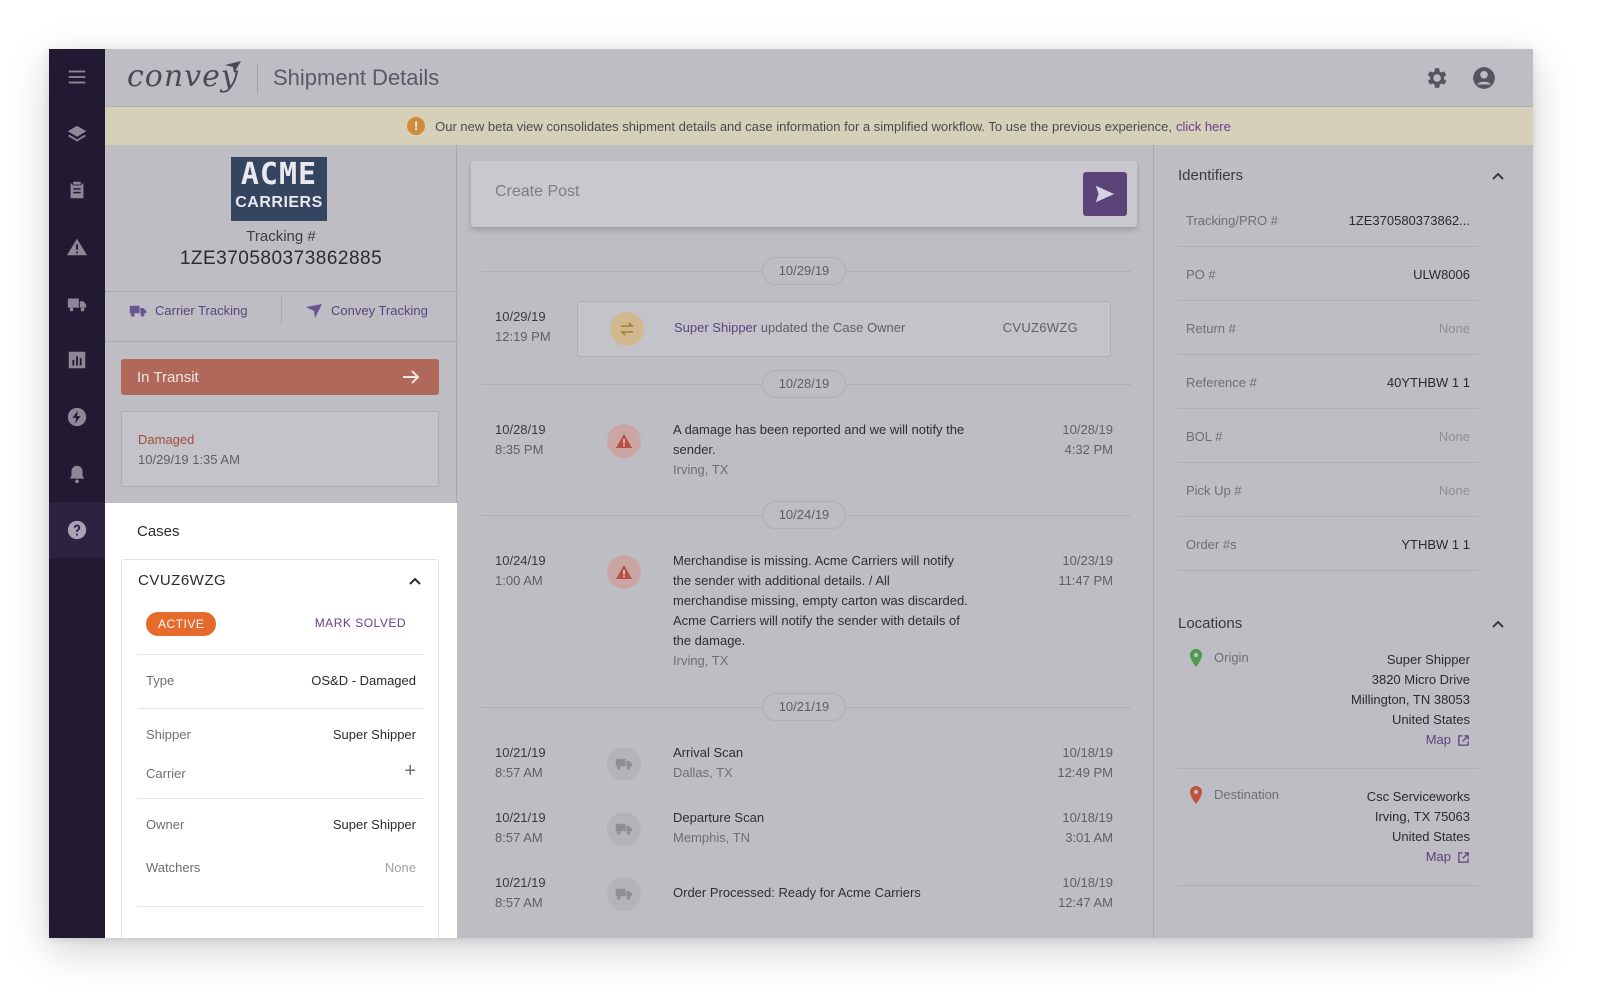  Describe the element at coordinates (1328, 436) in the screenshot. I see `identifier-row: BOL # None` at that location.